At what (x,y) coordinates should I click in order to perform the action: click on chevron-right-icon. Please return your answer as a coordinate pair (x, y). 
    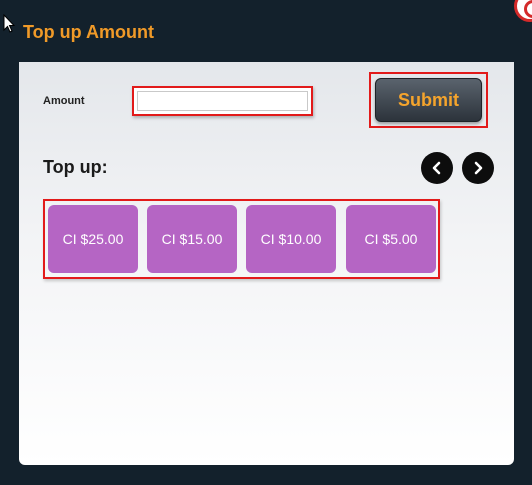
    Looking at the image, I should click on (478, 168).